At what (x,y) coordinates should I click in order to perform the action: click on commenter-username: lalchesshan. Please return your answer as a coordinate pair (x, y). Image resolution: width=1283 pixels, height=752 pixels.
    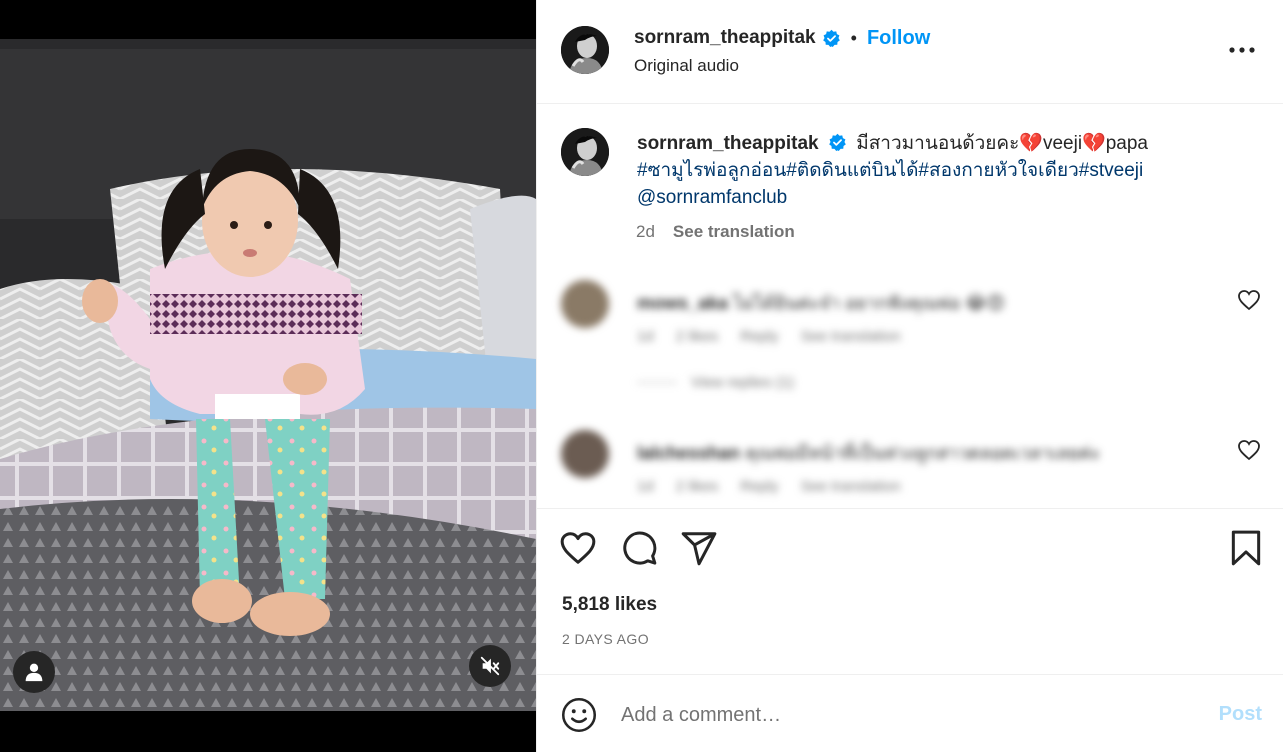
    Looking at the image, I should click on (688, 453).